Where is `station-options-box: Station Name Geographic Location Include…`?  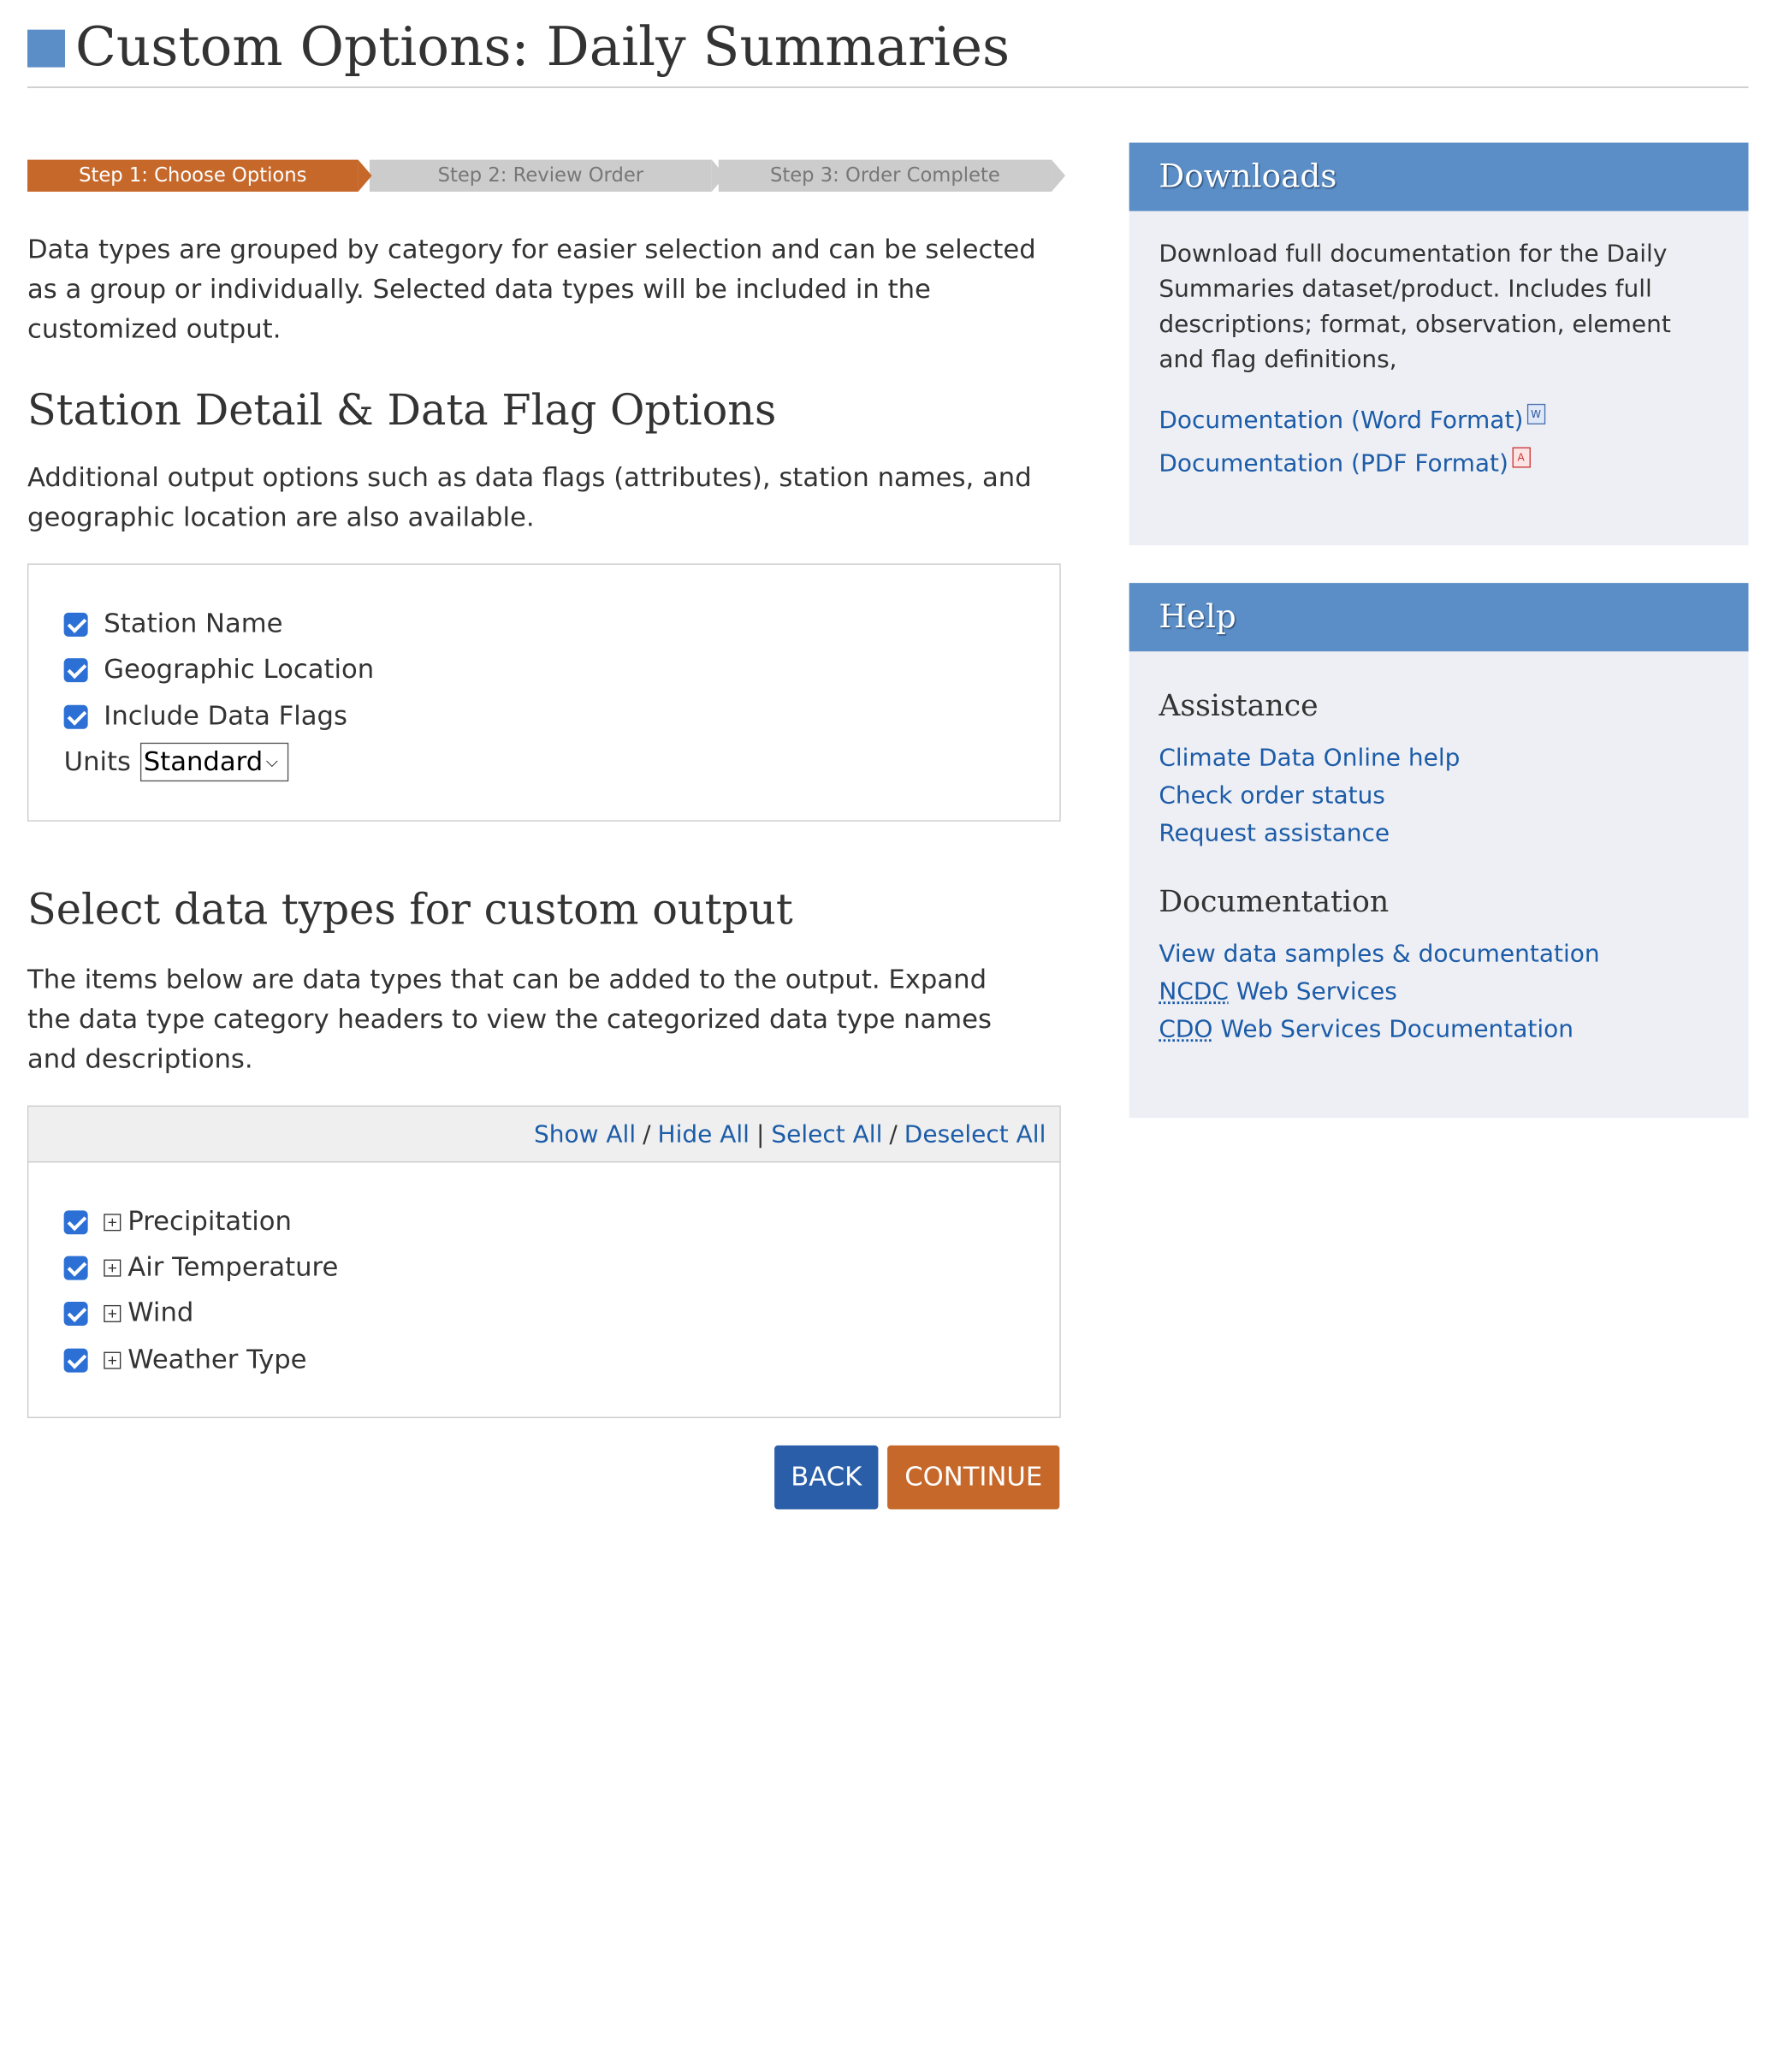 station-options-box: Station Name Geographic Location Include… is located at coordinates (544, 693).